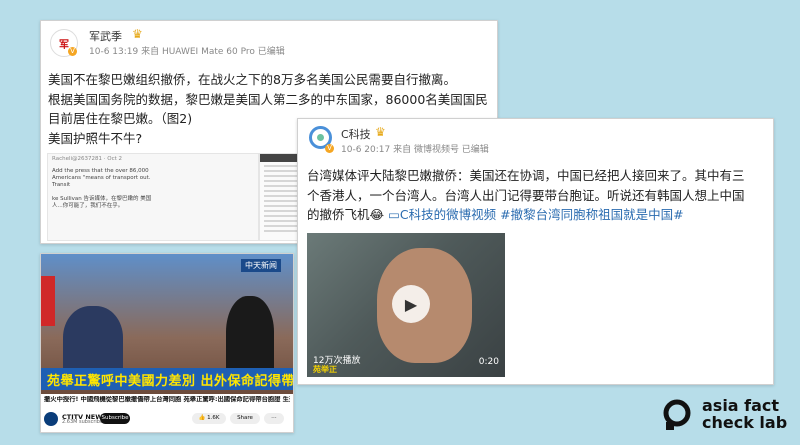 The height and width of the screenshot is (445, 800). Describe the element at coordinates (105, 36) in the screenshot. I see `author-name: 军武季` at that location.